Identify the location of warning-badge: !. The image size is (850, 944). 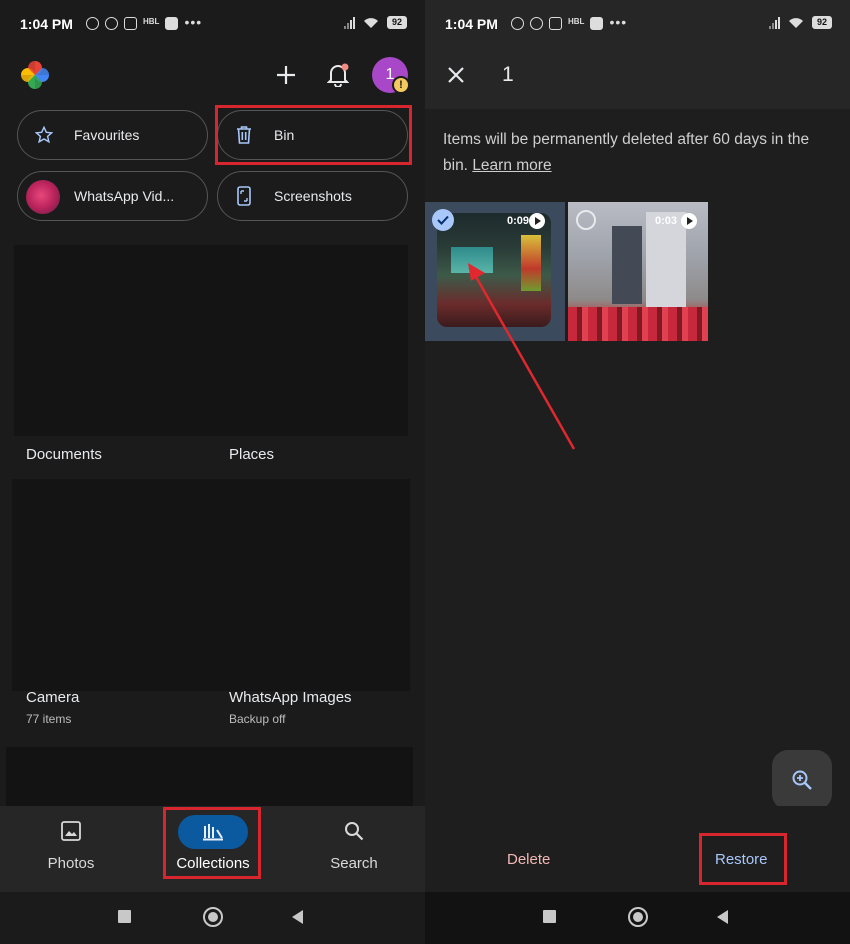
(401, 85).